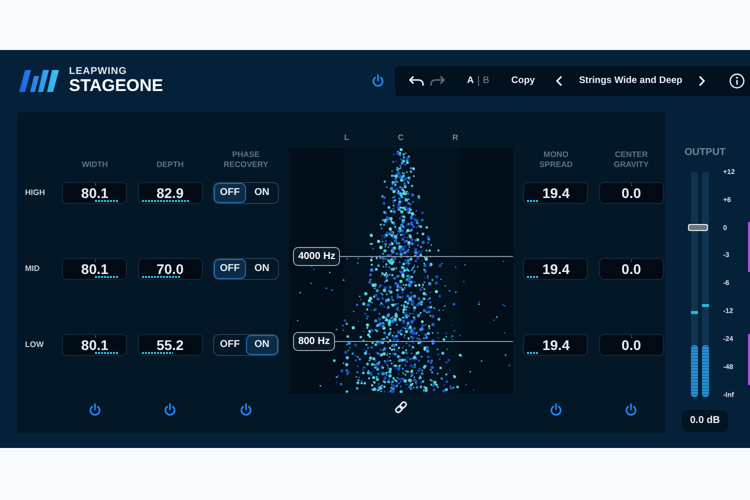 The image size is (750, 500). What do you see at coordinates (523, 81) in the screenshot?
I see `copy-button: Copy` at bounding box center [523, 81].